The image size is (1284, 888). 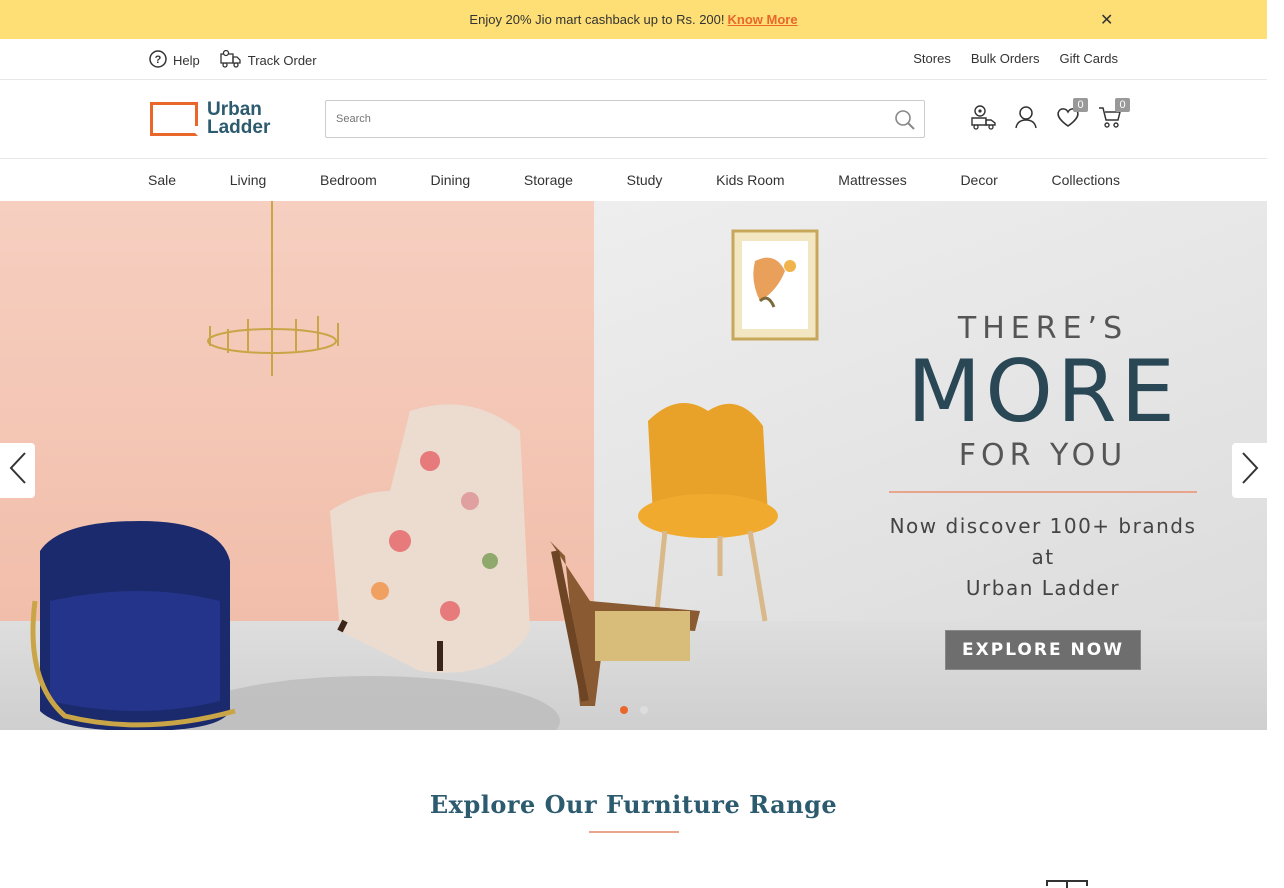 I want to click on track-order-link: Track Order, so click(x=268, y=60).